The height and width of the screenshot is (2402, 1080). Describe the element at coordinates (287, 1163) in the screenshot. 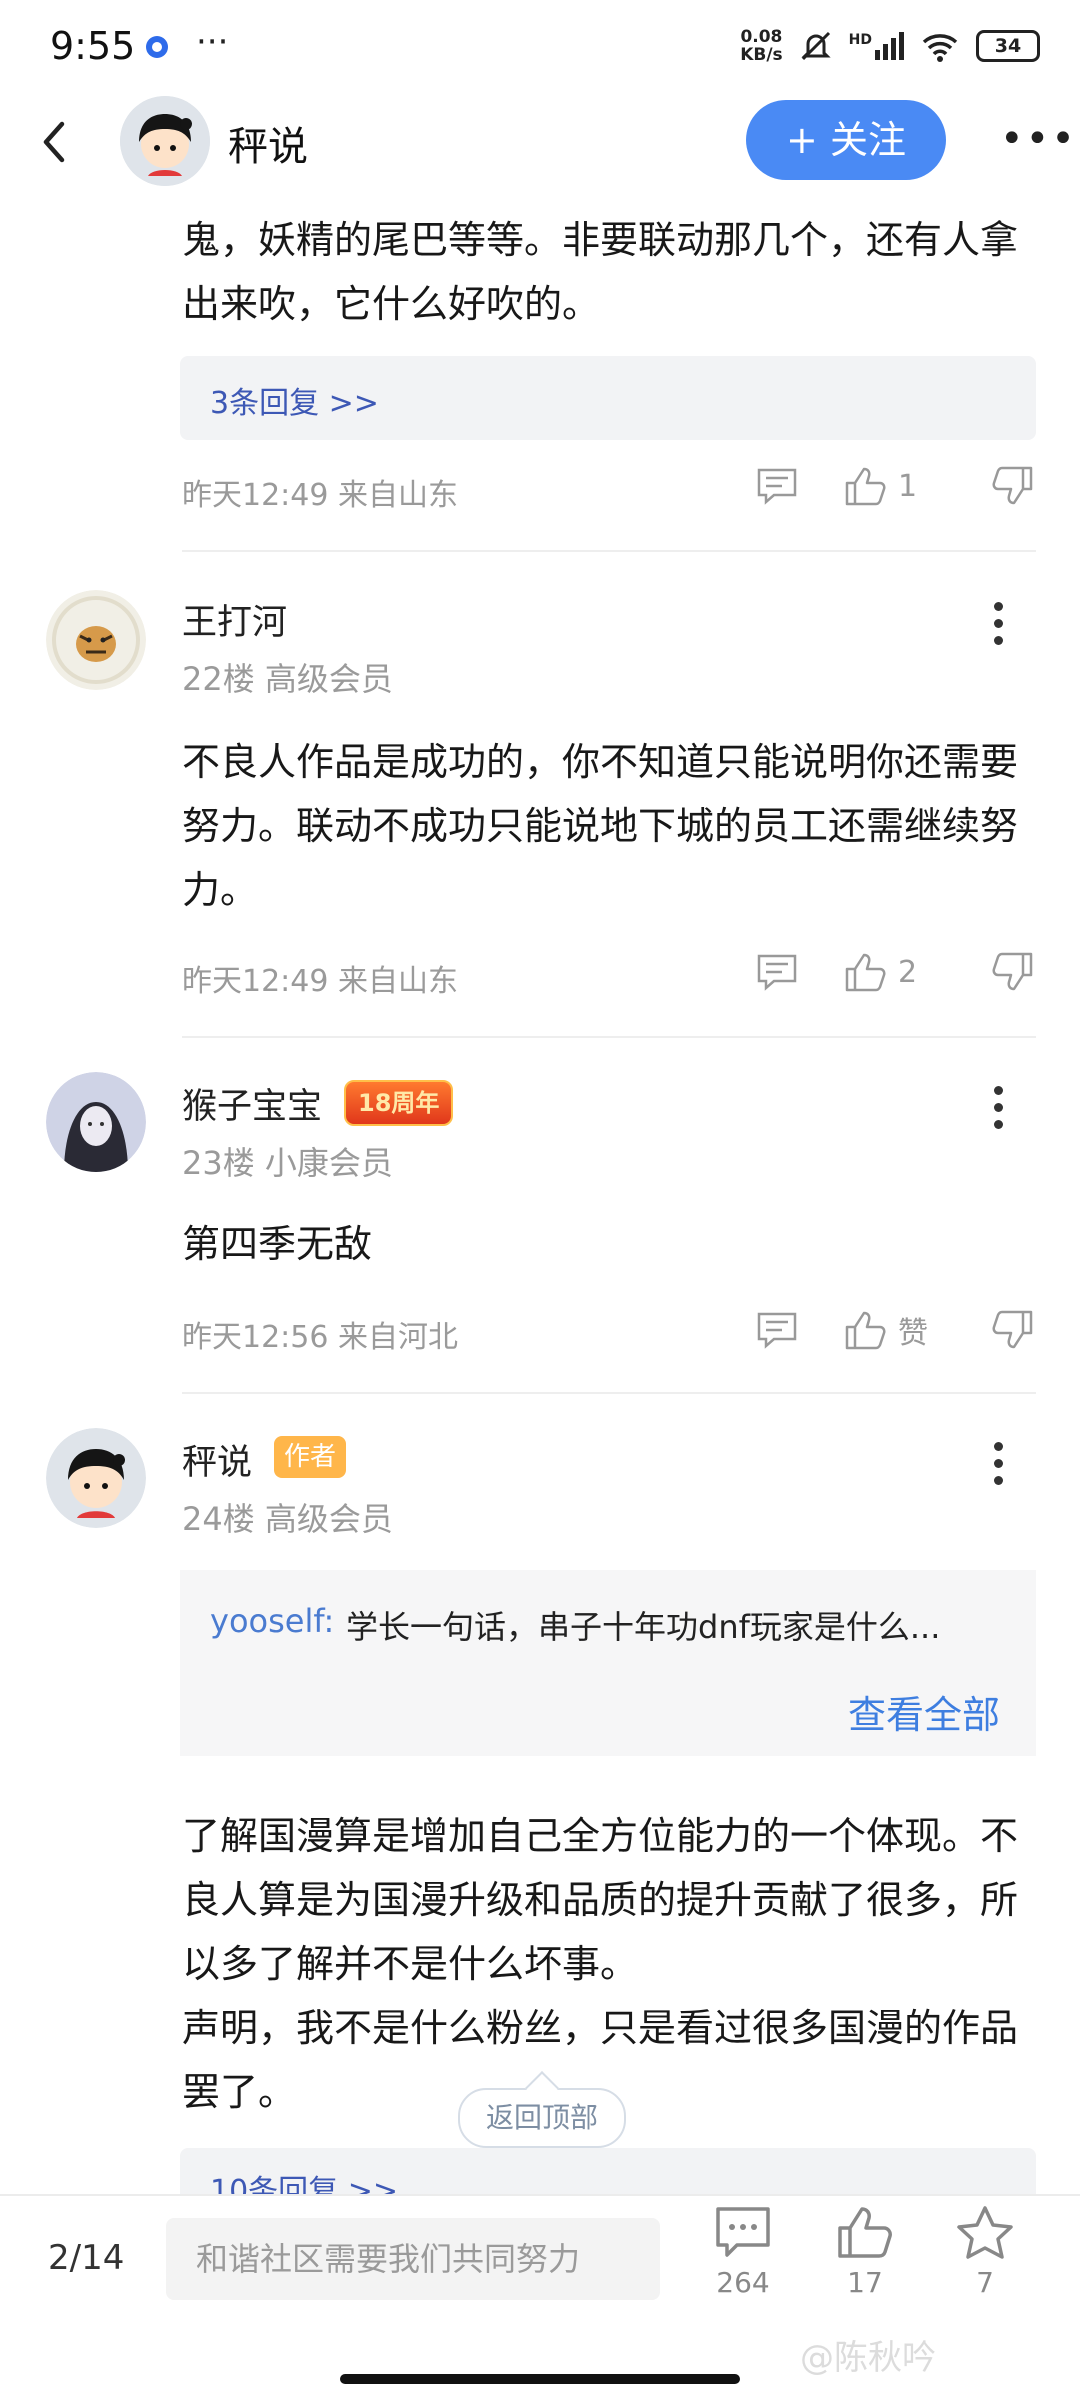

I see `comment-floor: 23楼 小康会员` at that location.